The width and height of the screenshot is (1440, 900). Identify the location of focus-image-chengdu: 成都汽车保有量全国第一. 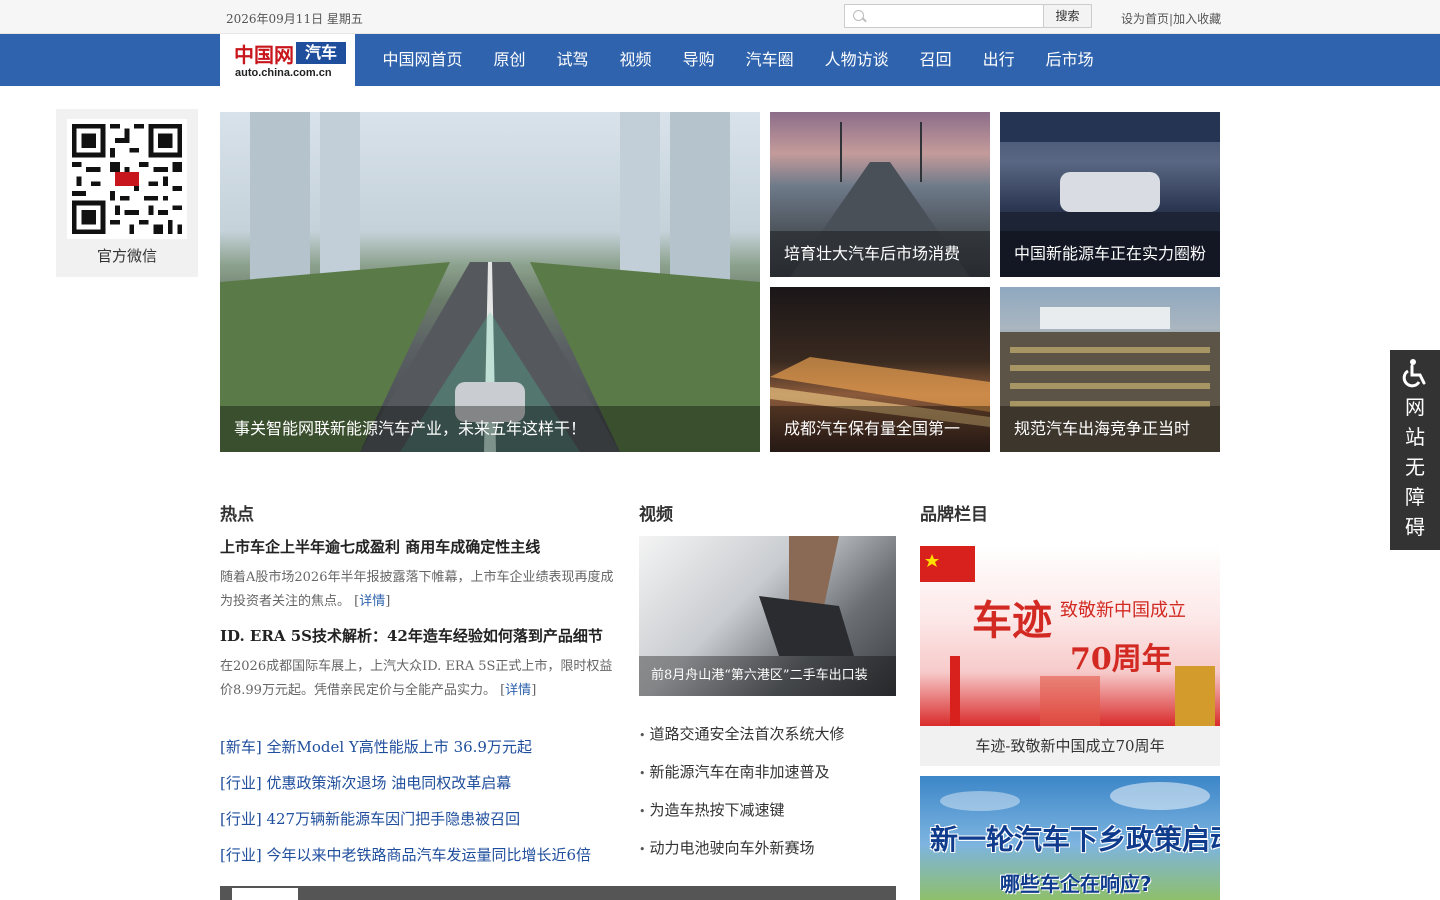
(880, 369).